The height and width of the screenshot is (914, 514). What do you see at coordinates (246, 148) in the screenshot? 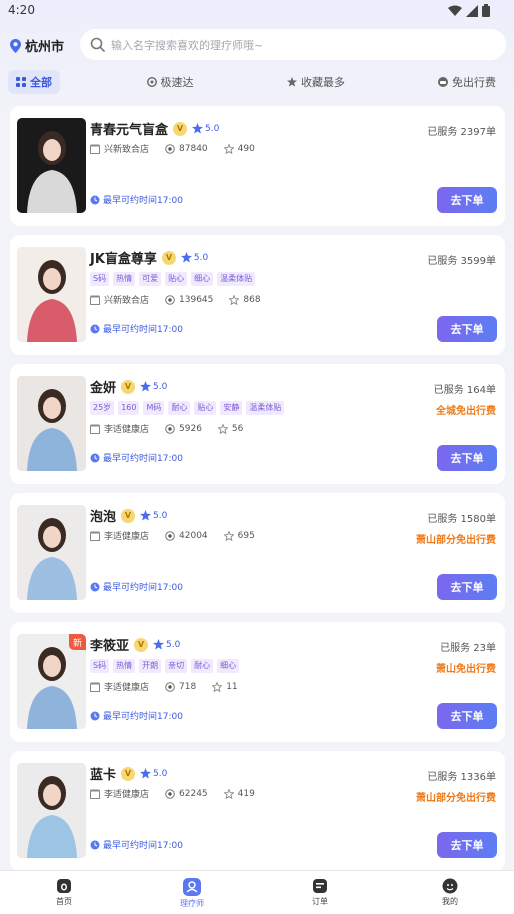
I see `favorite-count: 490` at bounding box center [246, 148].